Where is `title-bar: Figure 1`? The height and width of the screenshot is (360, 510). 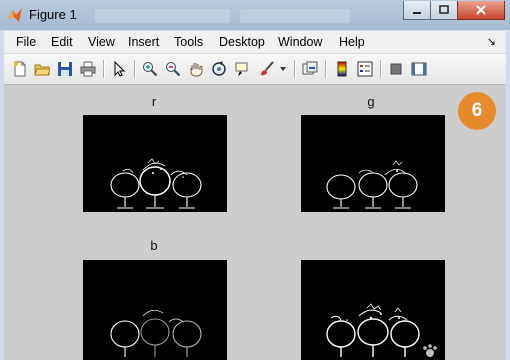
title-bar: Figure 1 is located at coordinates (255, 15).